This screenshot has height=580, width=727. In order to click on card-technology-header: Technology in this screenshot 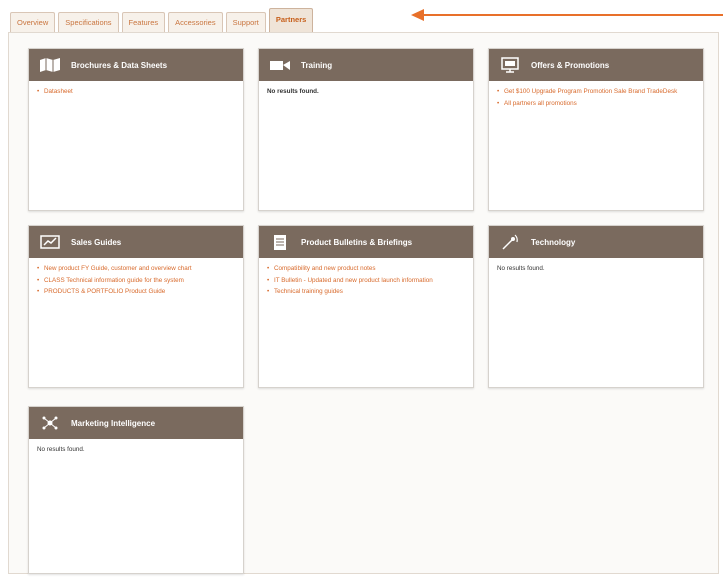, I will do `click(596, 242)`.